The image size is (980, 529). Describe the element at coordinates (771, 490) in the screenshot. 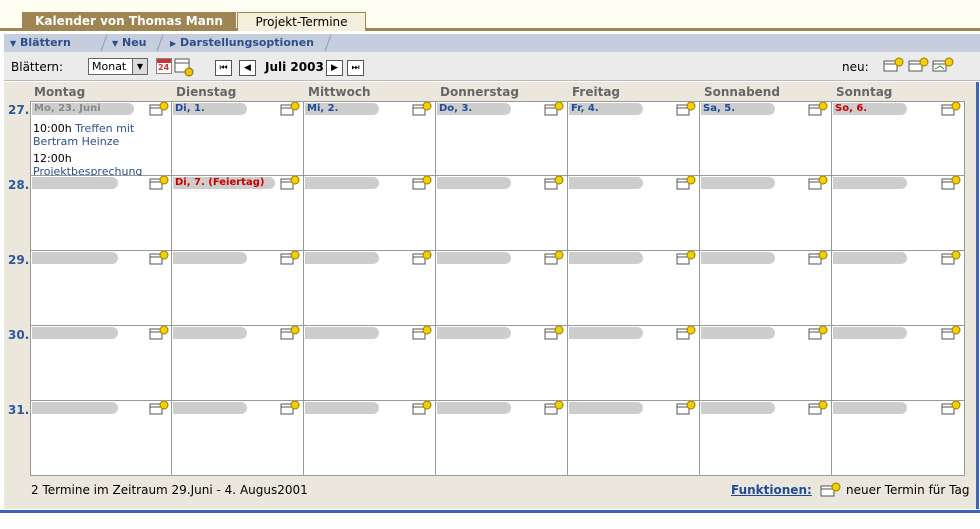

I see `functions-link: Funktionen:` at that location.